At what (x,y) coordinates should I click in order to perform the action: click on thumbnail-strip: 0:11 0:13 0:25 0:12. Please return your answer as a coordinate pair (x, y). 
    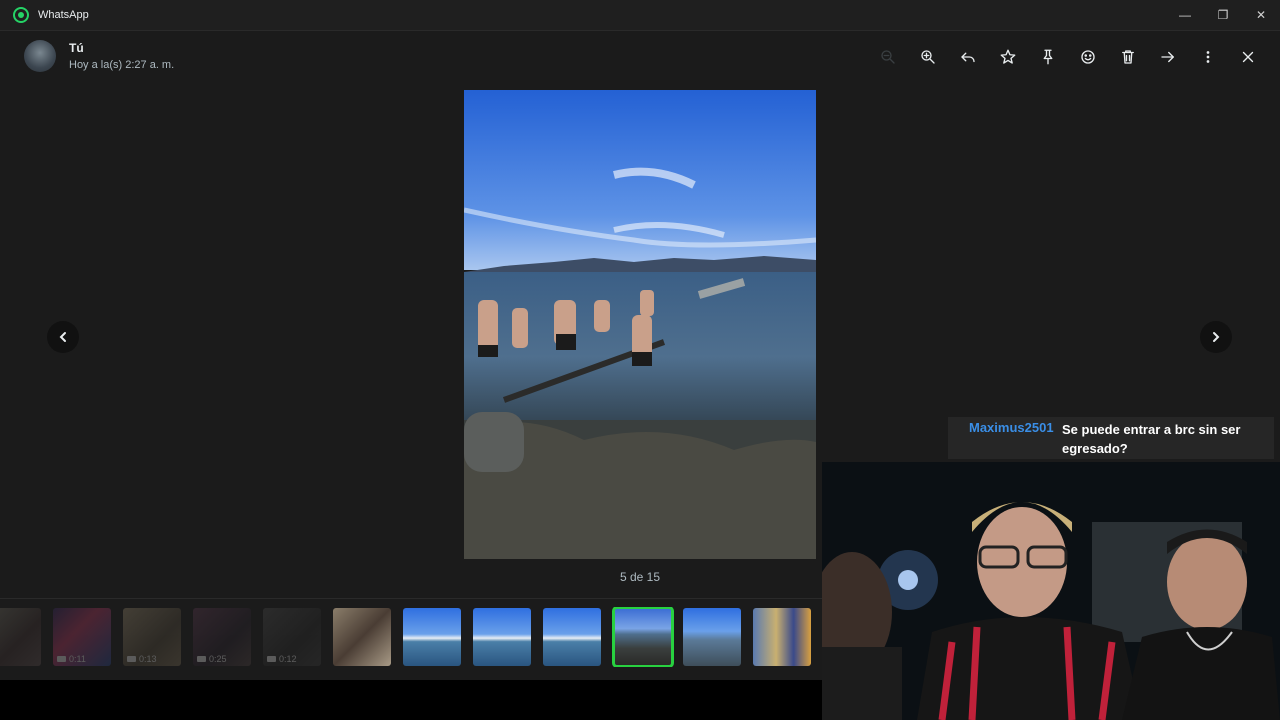
    Looking at the image, I should click on (411, 637).